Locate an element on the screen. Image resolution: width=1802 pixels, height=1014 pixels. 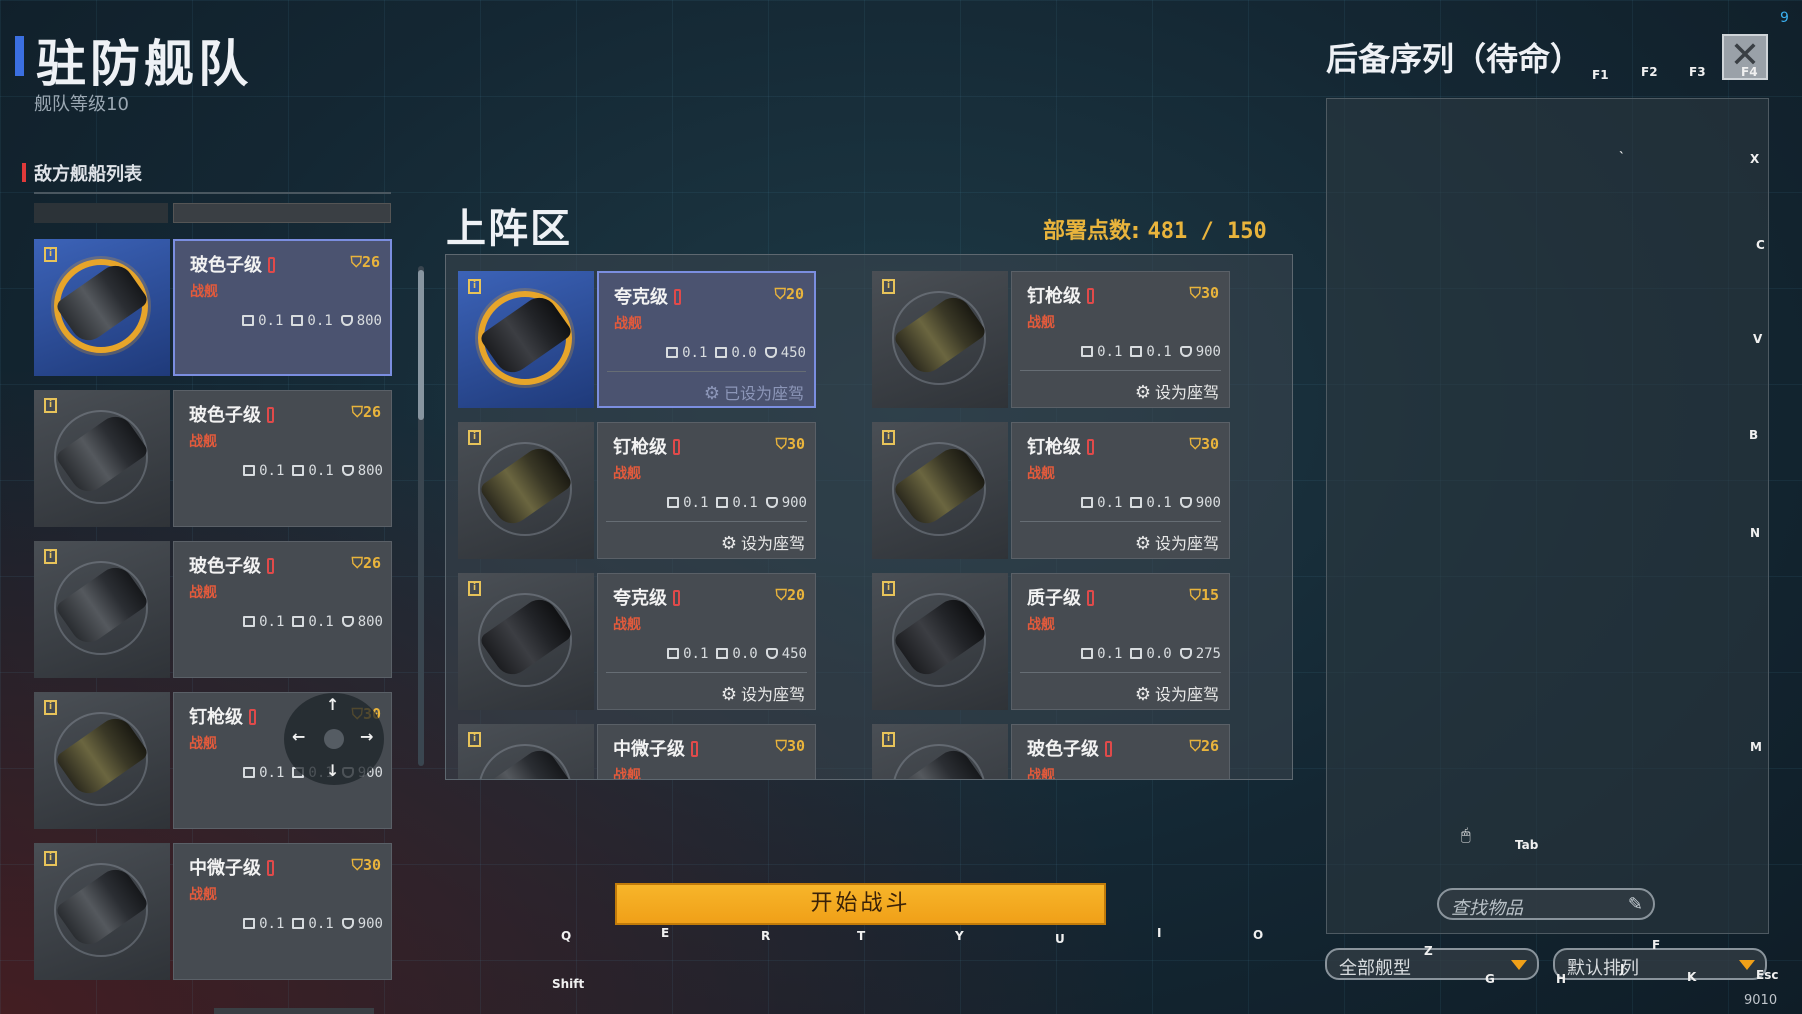
sort-dropdown: 默认排列 is located at coordinates (1660, 964).